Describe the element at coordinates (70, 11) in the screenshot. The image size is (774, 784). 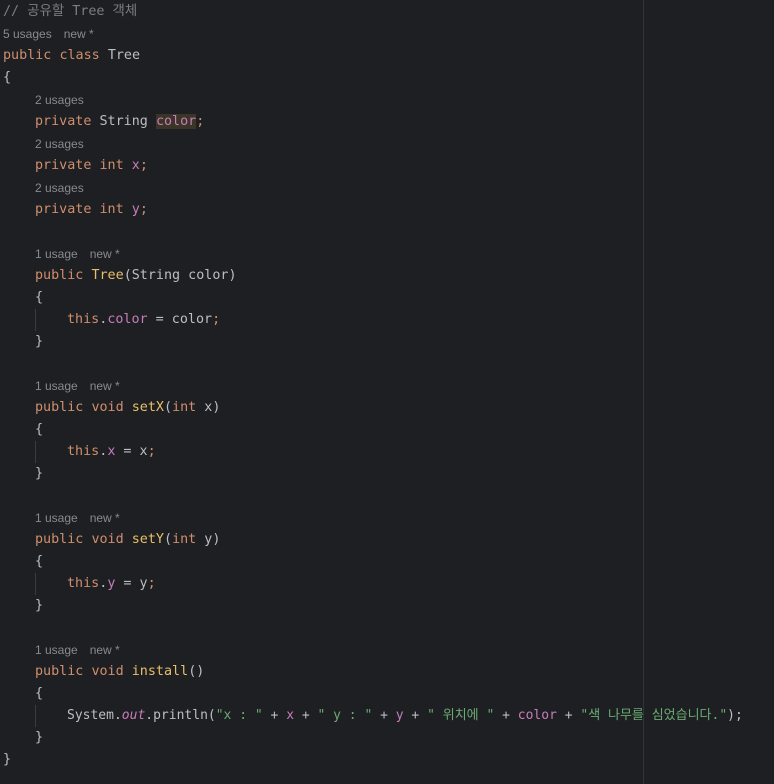
I see `code-comment: // 공유할 Tree 객체` at that location.